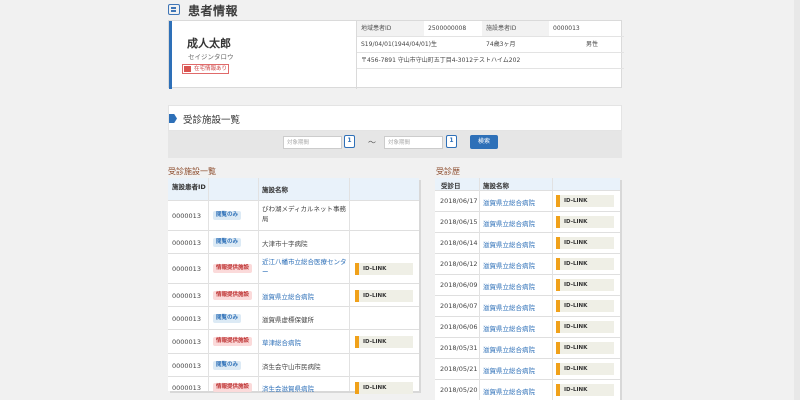 The width and height of the screenshot is (800, 400). Describe the element at coordinates (293, 241) in the screenshot. I see `table-row: 0000013 閲覧のみ 大津市十字病院` at that location.